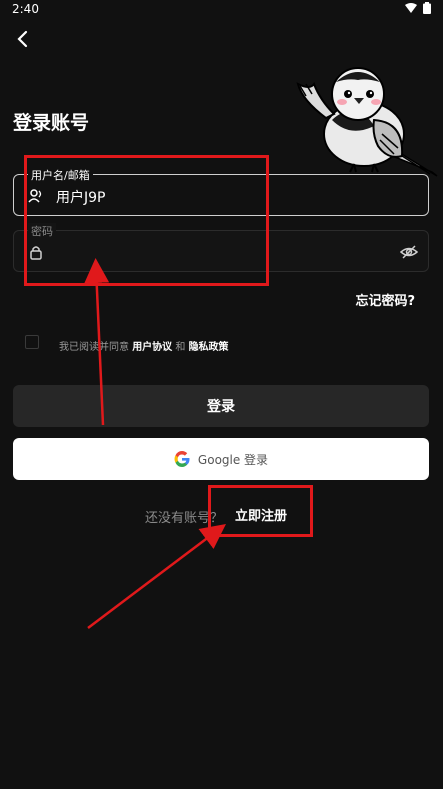  I want to click on google-icon, so click(182, 459).